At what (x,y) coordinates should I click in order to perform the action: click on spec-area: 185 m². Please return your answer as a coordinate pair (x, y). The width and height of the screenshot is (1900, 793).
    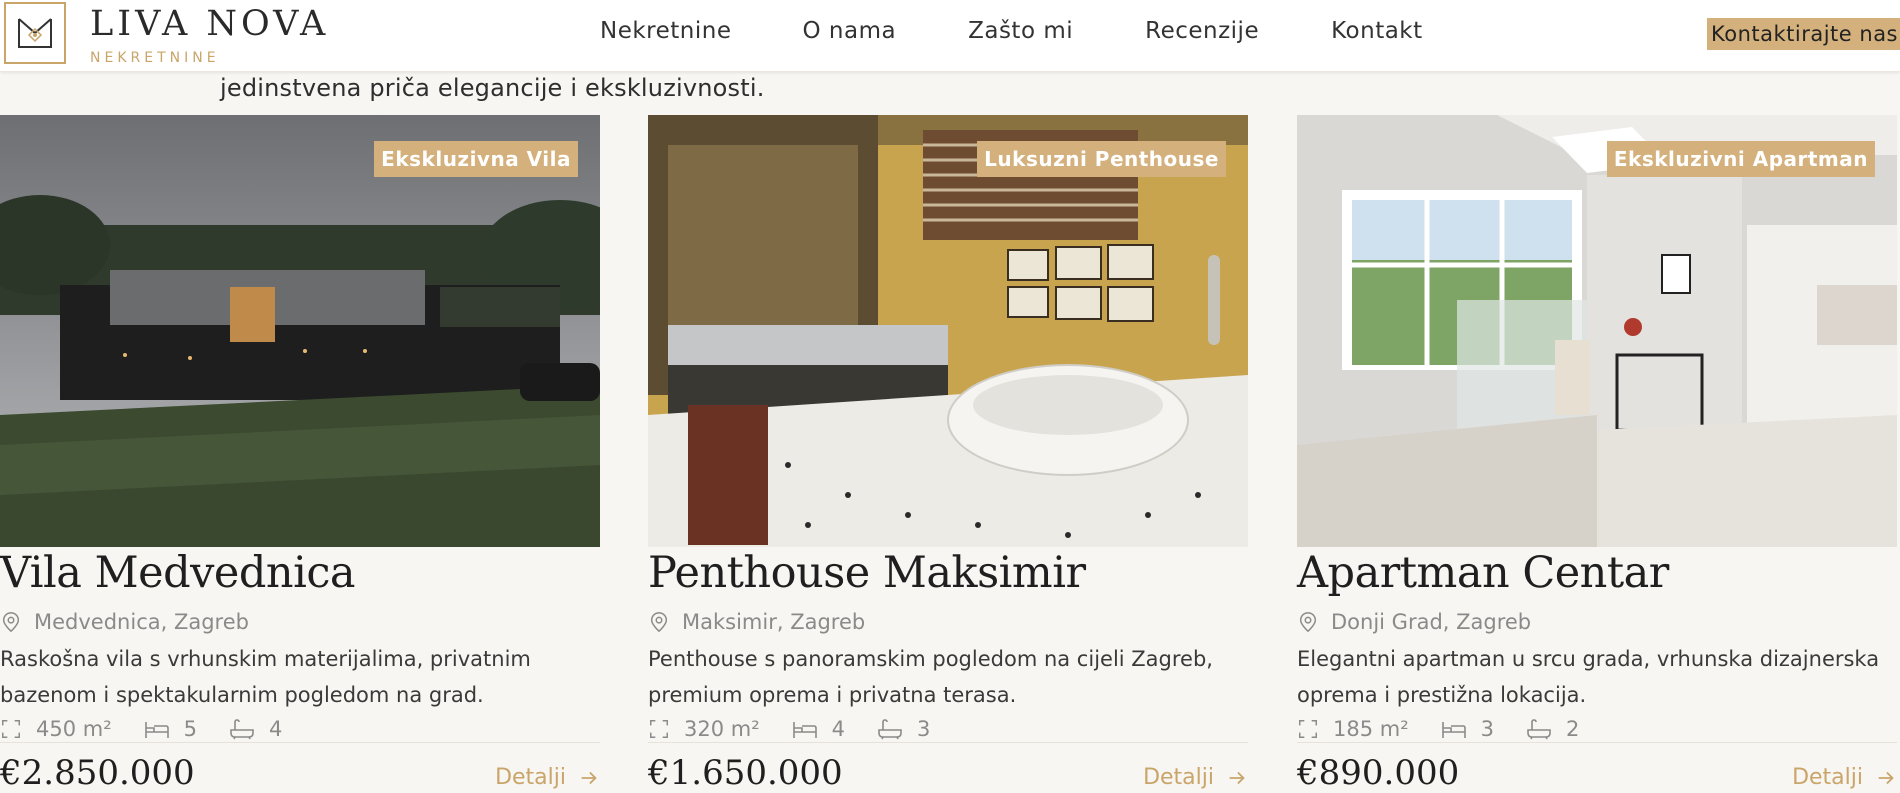
    Looking at the image, I should click on (1353, 729).